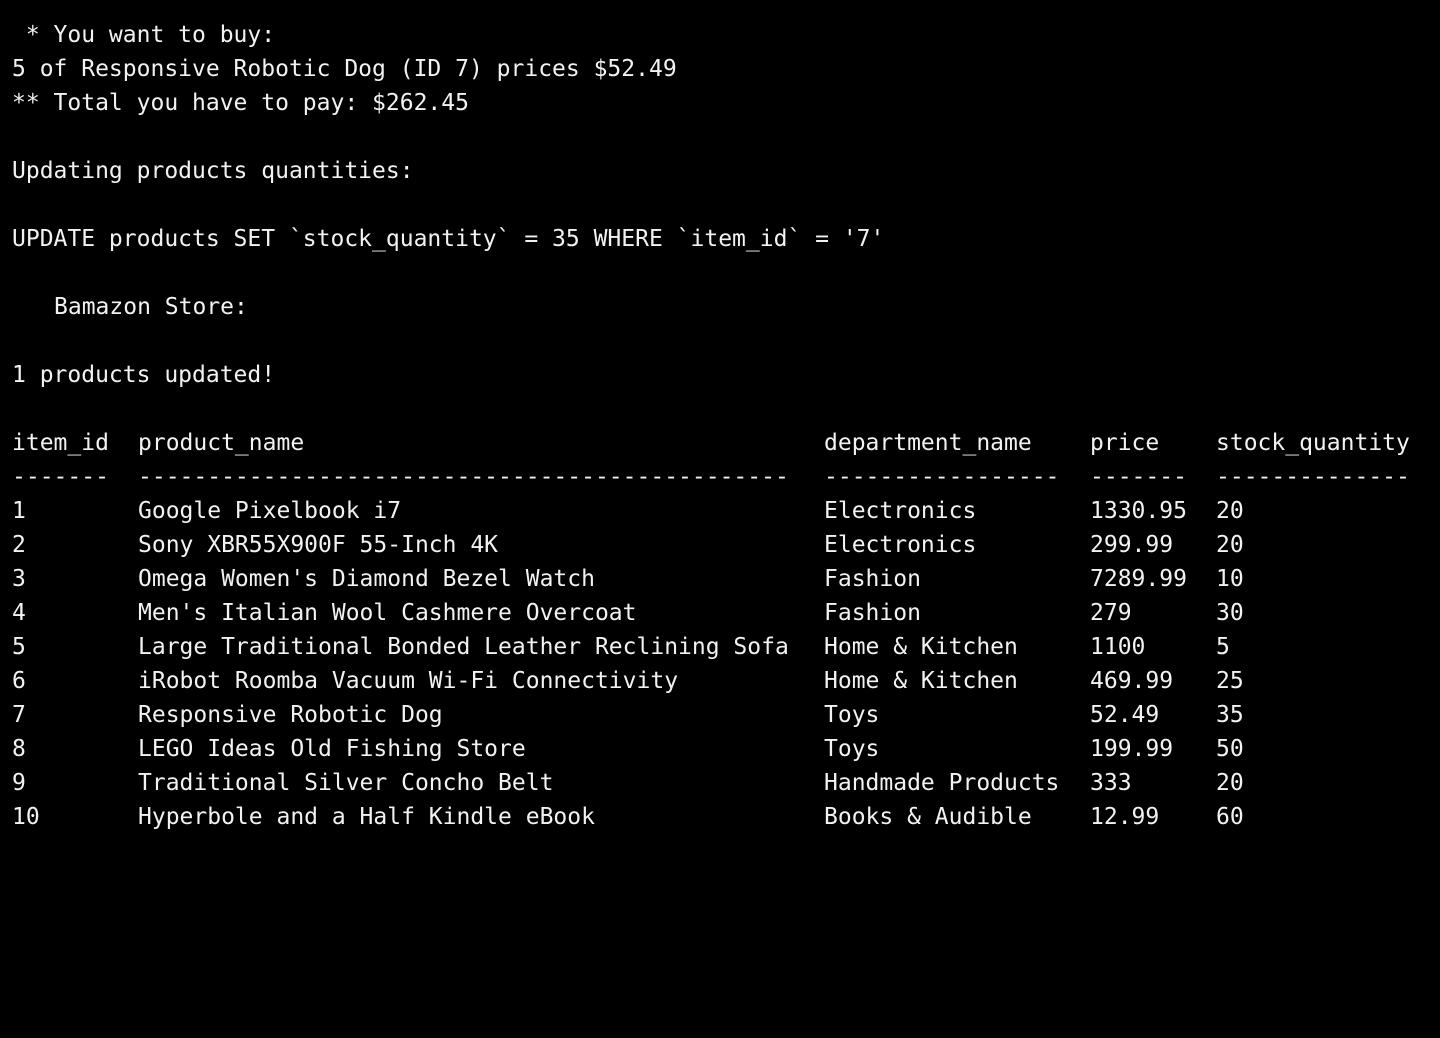 This screenshot has width=1440, height=1038. What do you see at coordinates (928, 817) in the screenshot?
I see `cell-department-name: Books & Audible` at bounding box center [928, 817].